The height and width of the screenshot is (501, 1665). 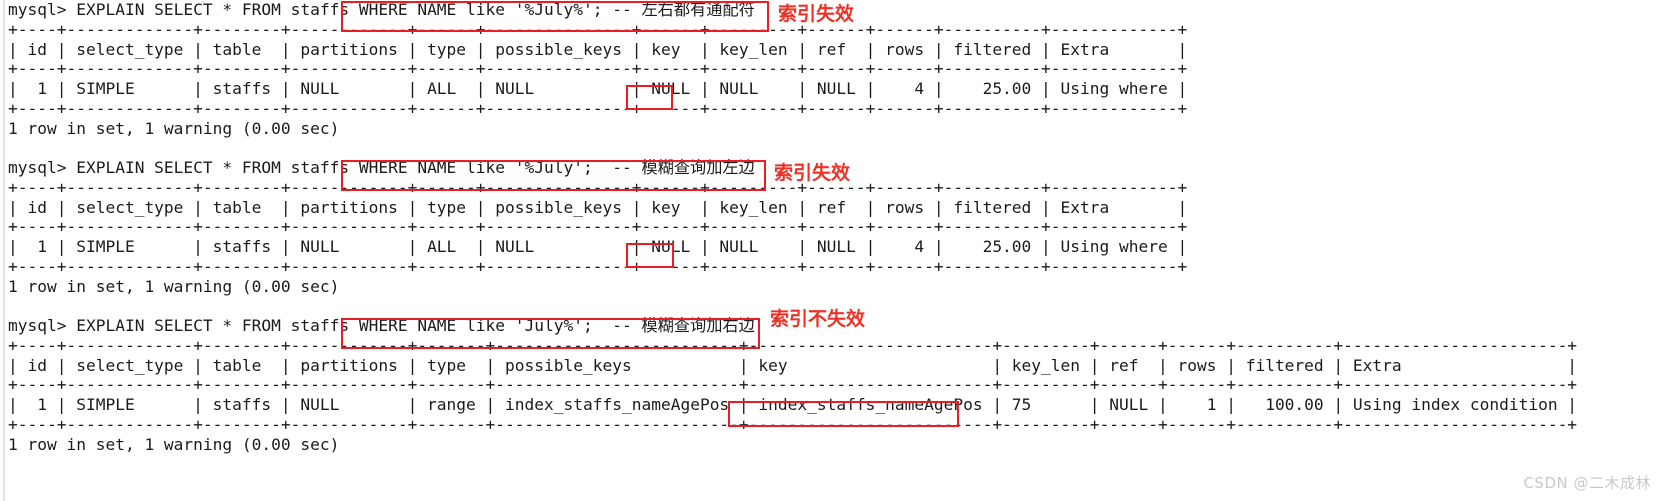 What do you see at coordinates (812, 173) in the screenshot?
I see `annotation-index-invalid-2: 索引失效` at bounding box center [812, 173].